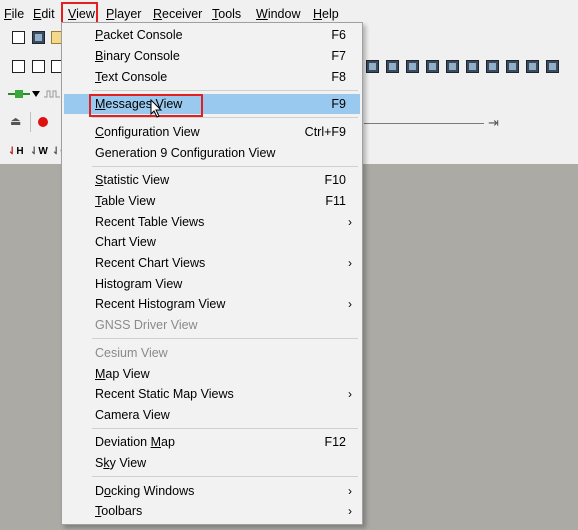 The image size is (578, 530). I want to click on save-icon, so click(38, 37).